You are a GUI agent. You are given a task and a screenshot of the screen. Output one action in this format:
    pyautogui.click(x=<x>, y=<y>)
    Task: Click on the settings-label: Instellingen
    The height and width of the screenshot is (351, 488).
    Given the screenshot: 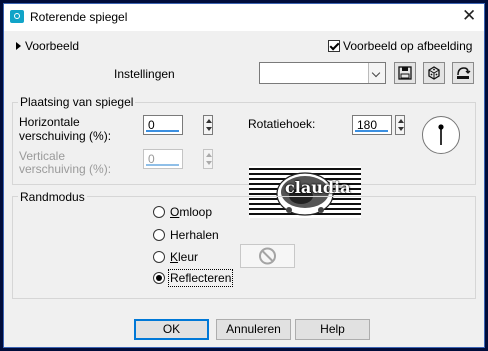 What is the action you would take?
    pyautogui.click(x=144, y=74)
    